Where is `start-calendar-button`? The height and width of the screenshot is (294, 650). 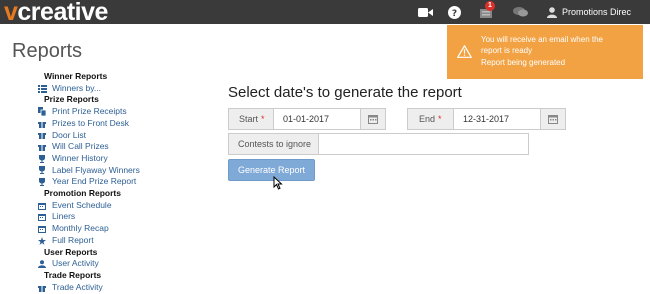 start-calendar-button is located at coordinates (373, 119).